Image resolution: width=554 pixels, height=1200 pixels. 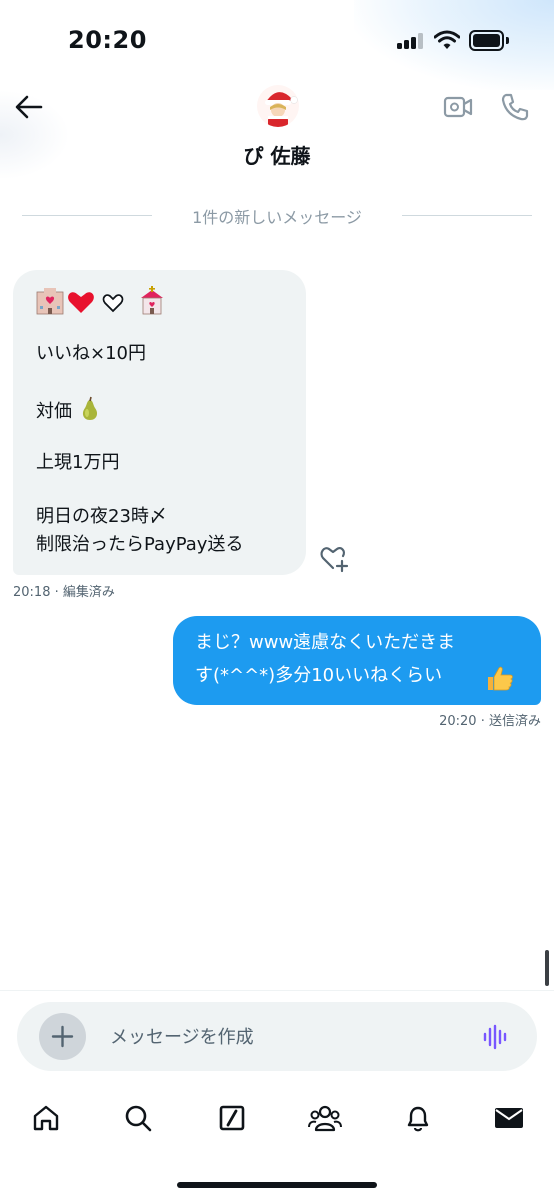 I want to click on scrollbar, so click(x=547, y=968).